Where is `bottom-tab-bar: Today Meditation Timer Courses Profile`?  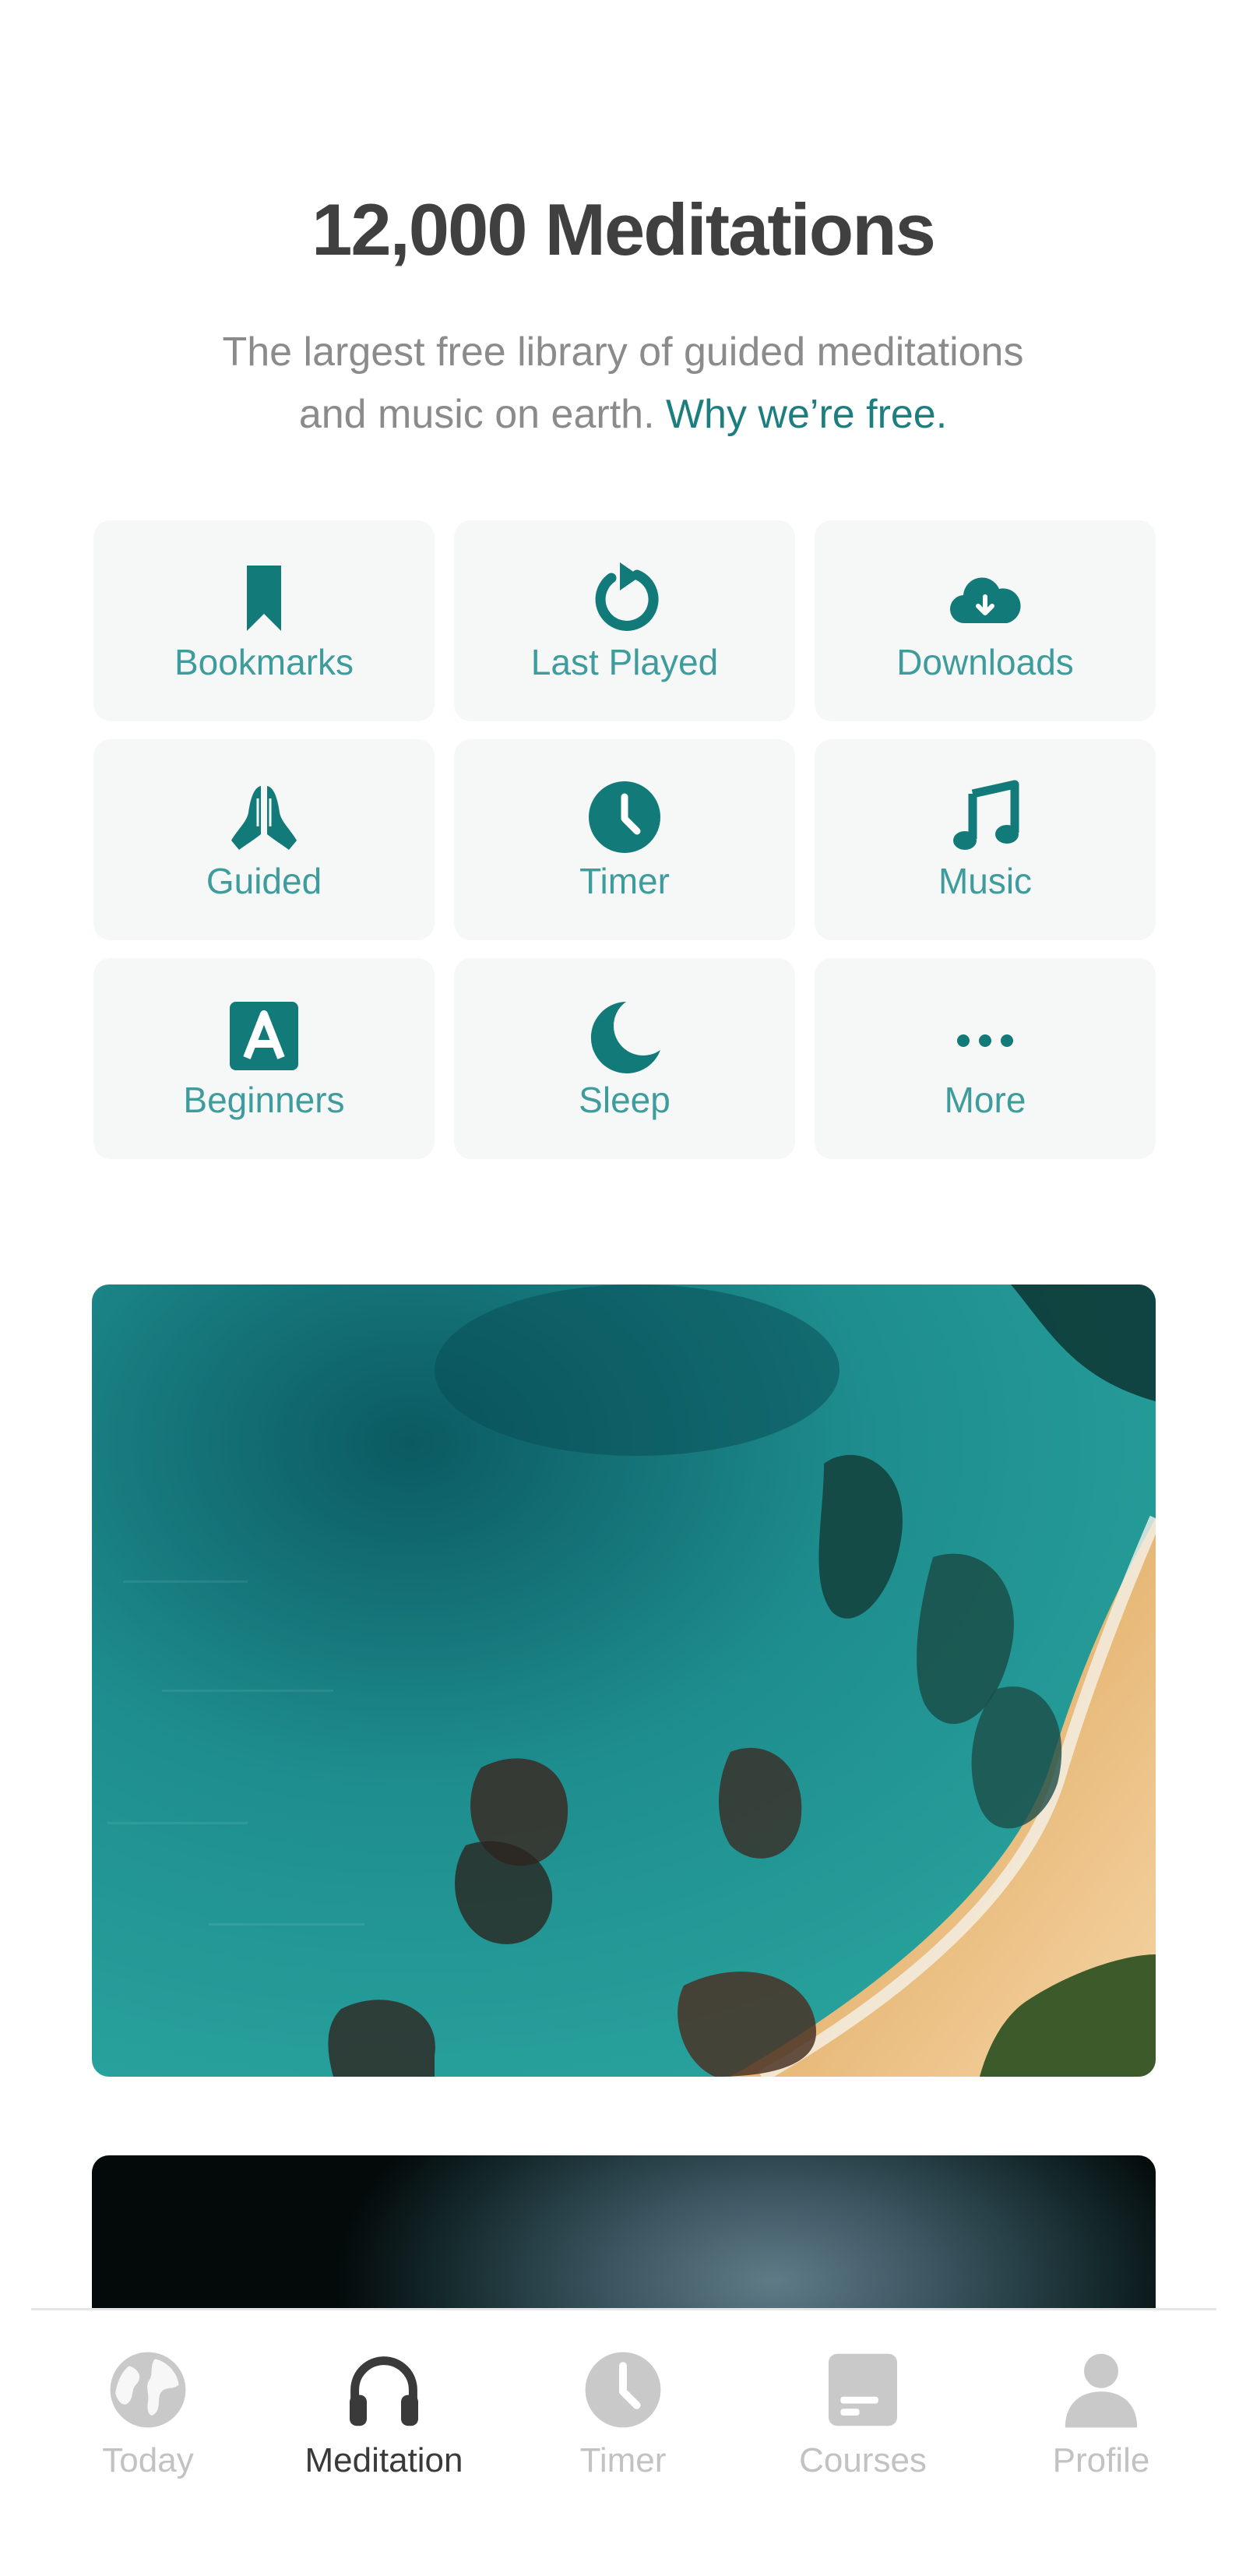
bottom-tab-bar: Today Meditation Timer Courses Profile is located at coordinates (623, 2442).